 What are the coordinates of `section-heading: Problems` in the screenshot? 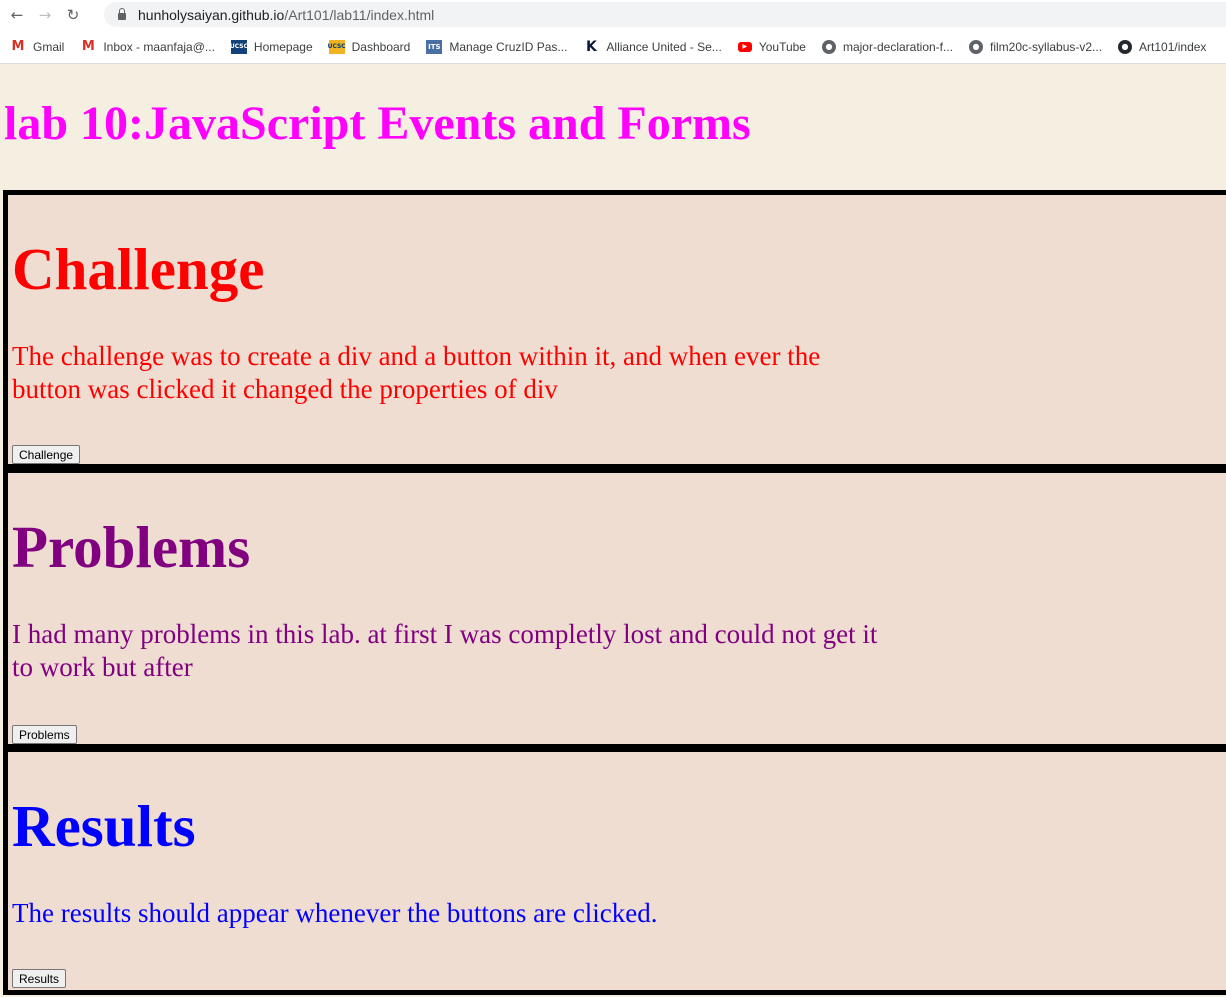 It's located at (131, 547).